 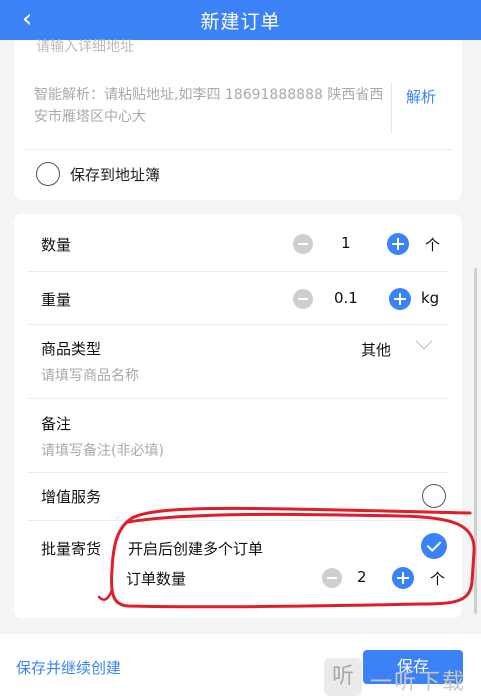 What do you see at coordinates (403, 578) in the screenshot?
I see `order-count-plus-button` at bounding box center [403, 578].